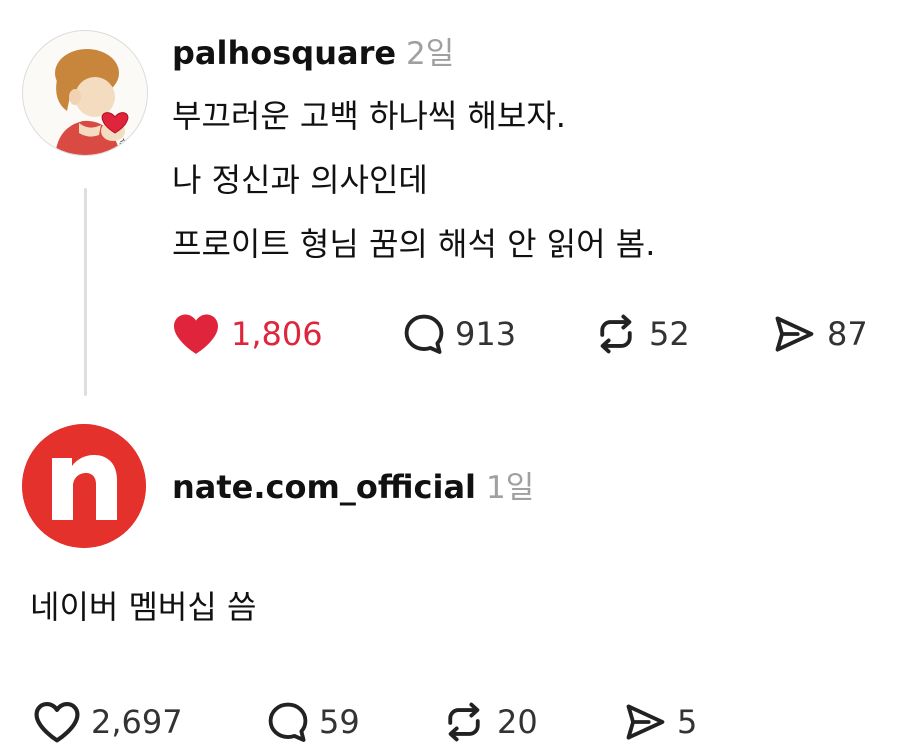 This screenshot has height=756, width=900. Describe the element at coordinates (125, 144) in the screenshot. I see `svg-text: 슥-` at that location.